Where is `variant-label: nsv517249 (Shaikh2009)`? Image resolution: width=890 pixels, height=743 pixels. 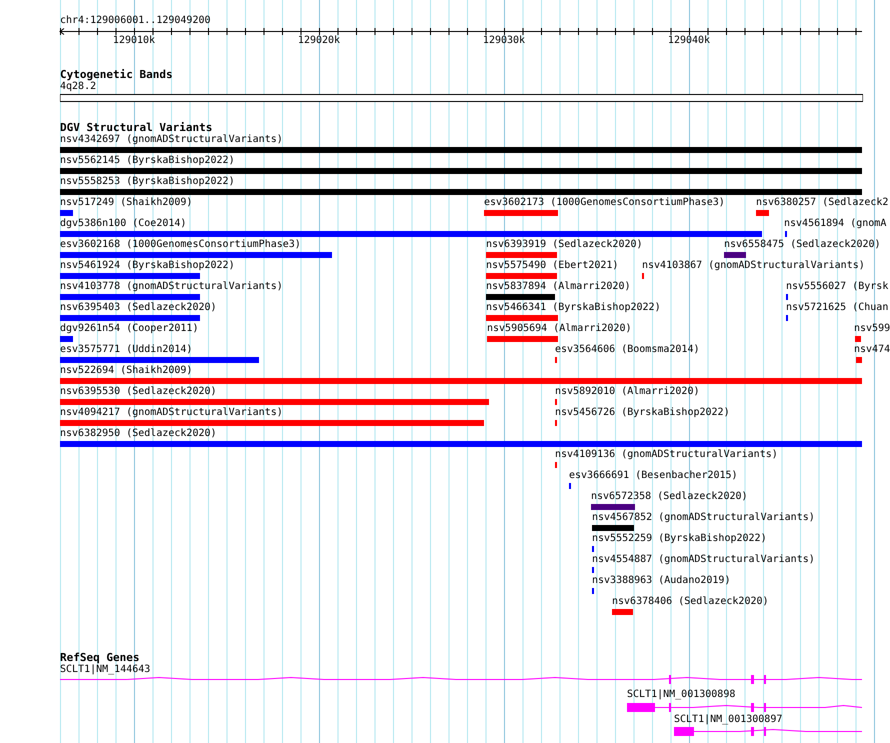
variant-label: nsv517249 (Shaikh2009) is located at coordinates (126, 203).